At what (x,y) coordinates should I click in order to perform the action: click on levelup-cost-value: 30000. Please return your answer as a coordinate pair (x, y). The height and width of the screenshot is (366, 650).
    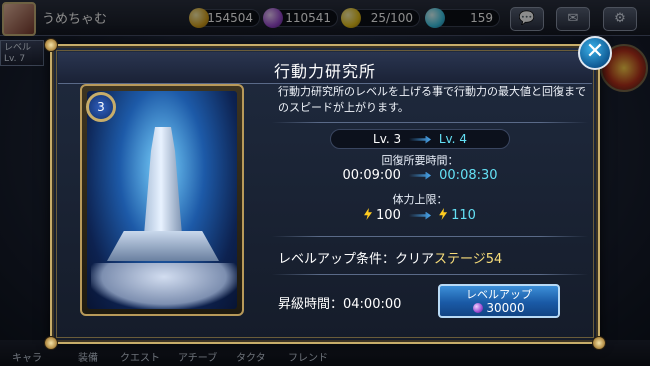
    Looking at the image, I should click on (505, 308).